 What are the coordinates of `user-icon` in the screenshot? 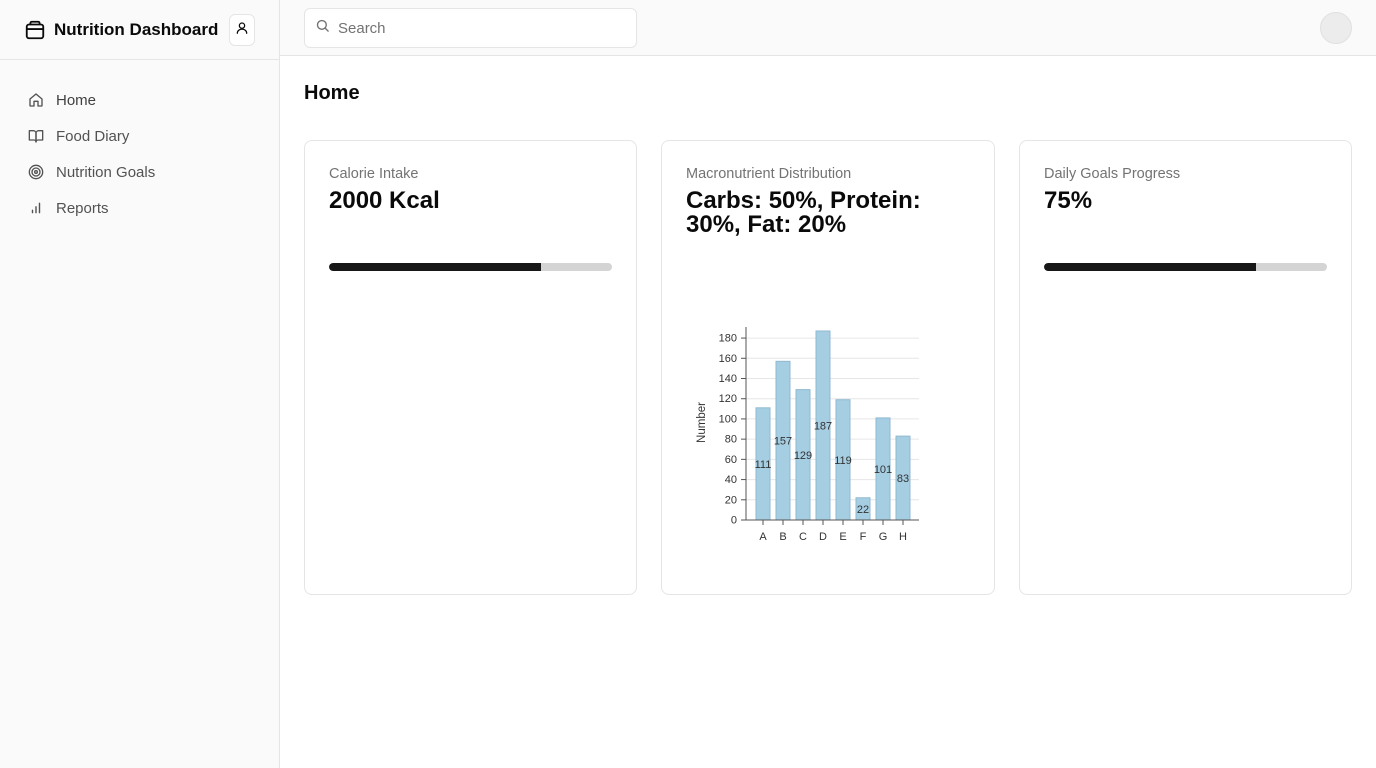 It's located at (242, 29).